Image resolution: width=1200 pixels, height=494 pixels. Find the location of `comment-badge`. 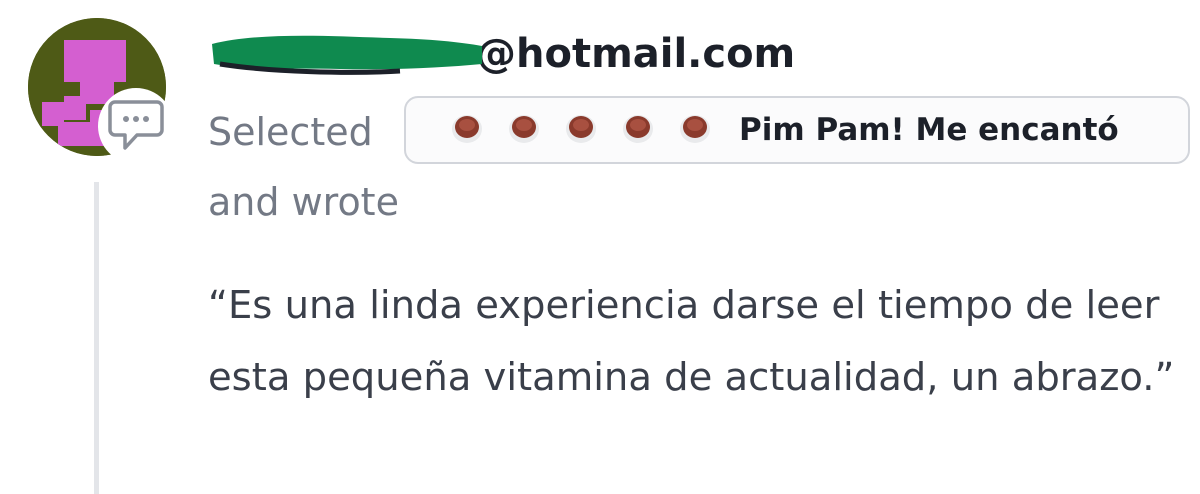

comment-badge is located at coordinates (136, 126).